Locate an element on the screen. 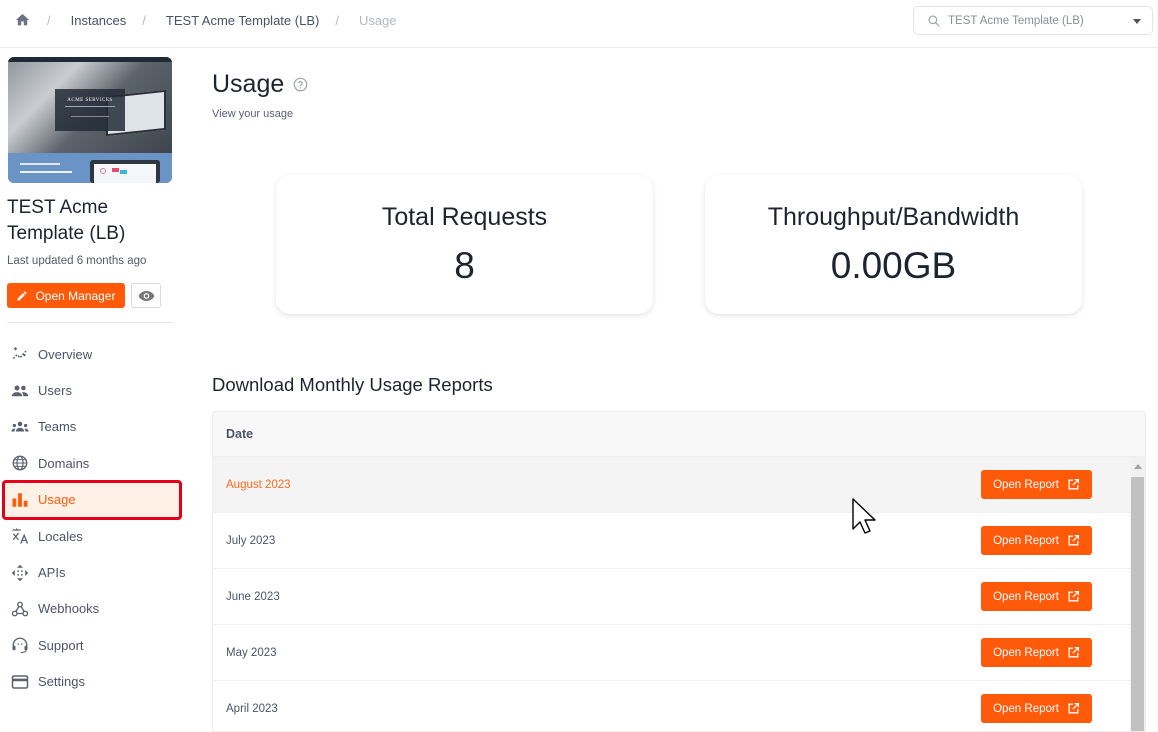  sidebar-item-apis: APIs is located at coordinates (91, 572).